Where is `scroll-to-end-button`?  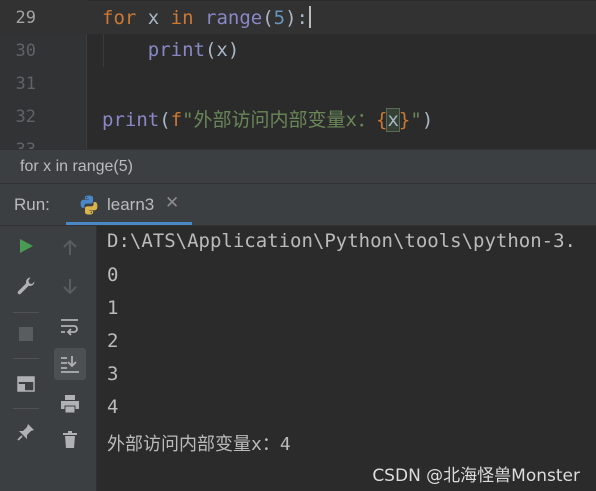 scroll-to-end-button is located at coordinates (70, 364).